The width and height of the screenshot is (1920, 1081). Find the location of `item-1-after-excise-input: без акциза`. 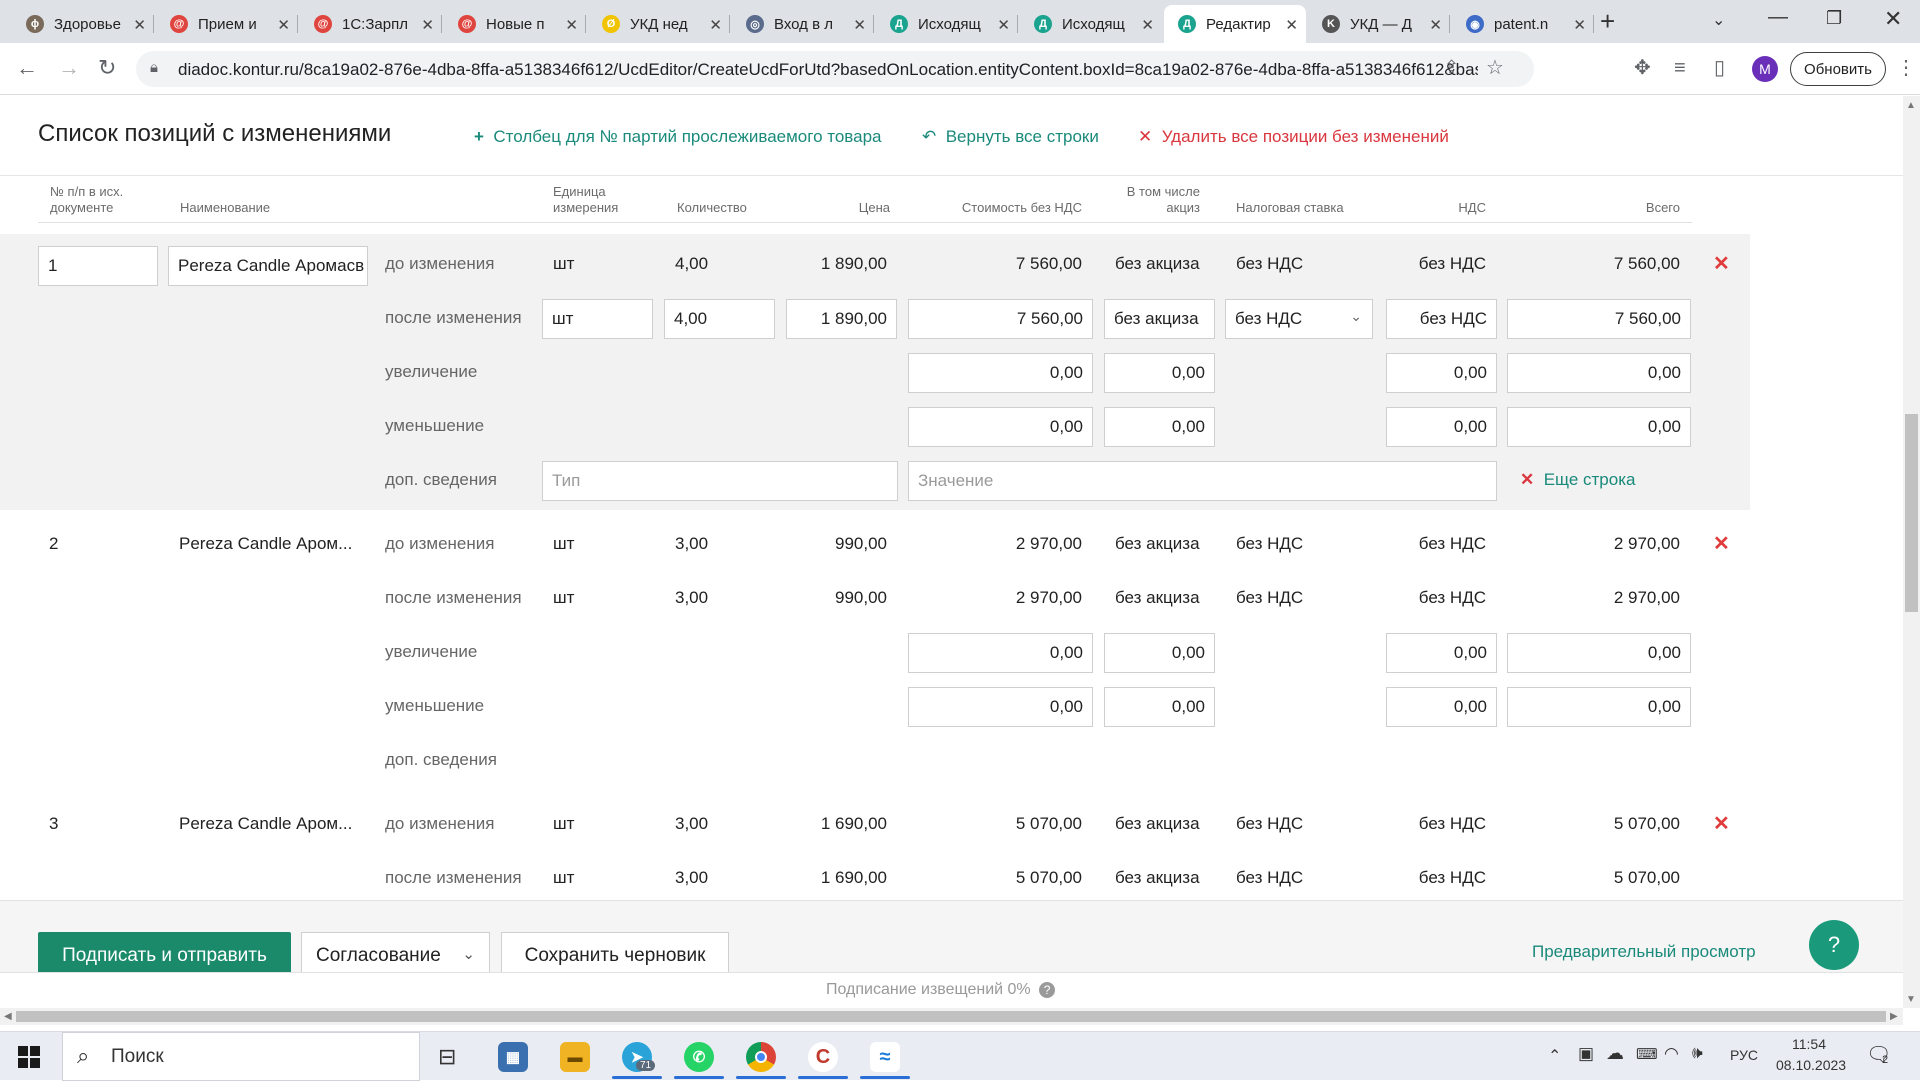

item-1-after-excise-input: без акциза is located at coordinates (1159, 319).